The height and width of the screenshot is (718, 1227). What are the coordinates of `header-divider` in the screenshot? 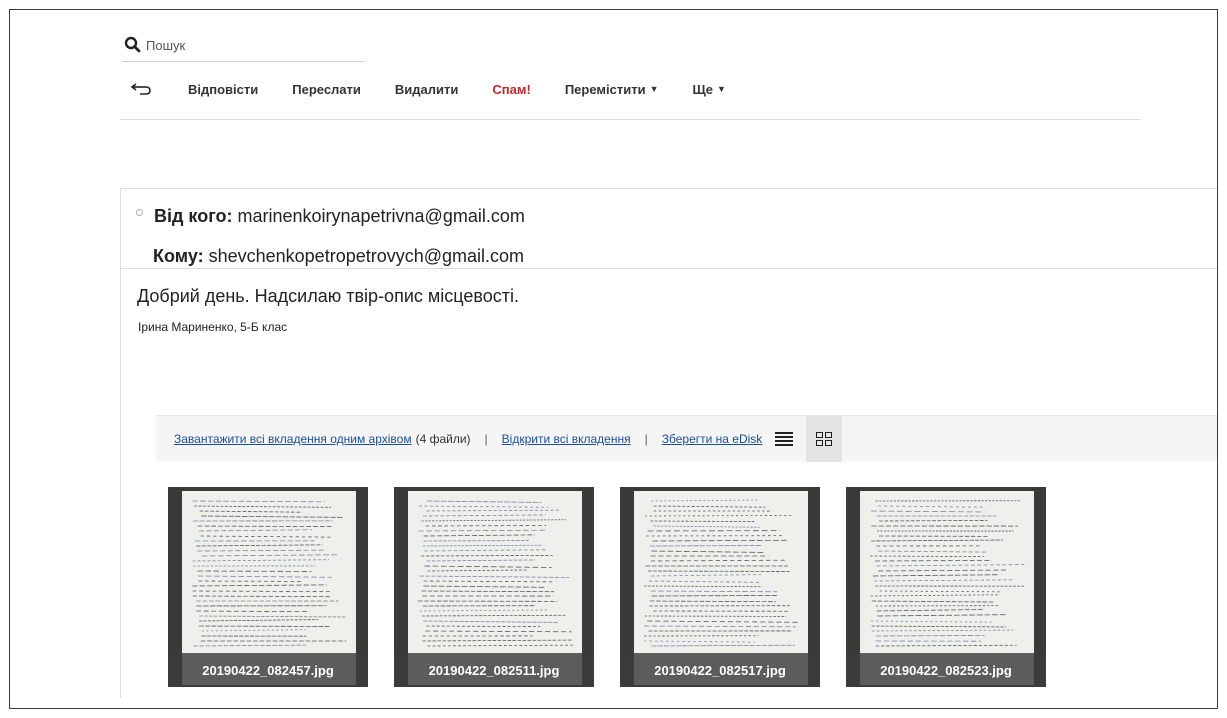 It's located at (669, 268).